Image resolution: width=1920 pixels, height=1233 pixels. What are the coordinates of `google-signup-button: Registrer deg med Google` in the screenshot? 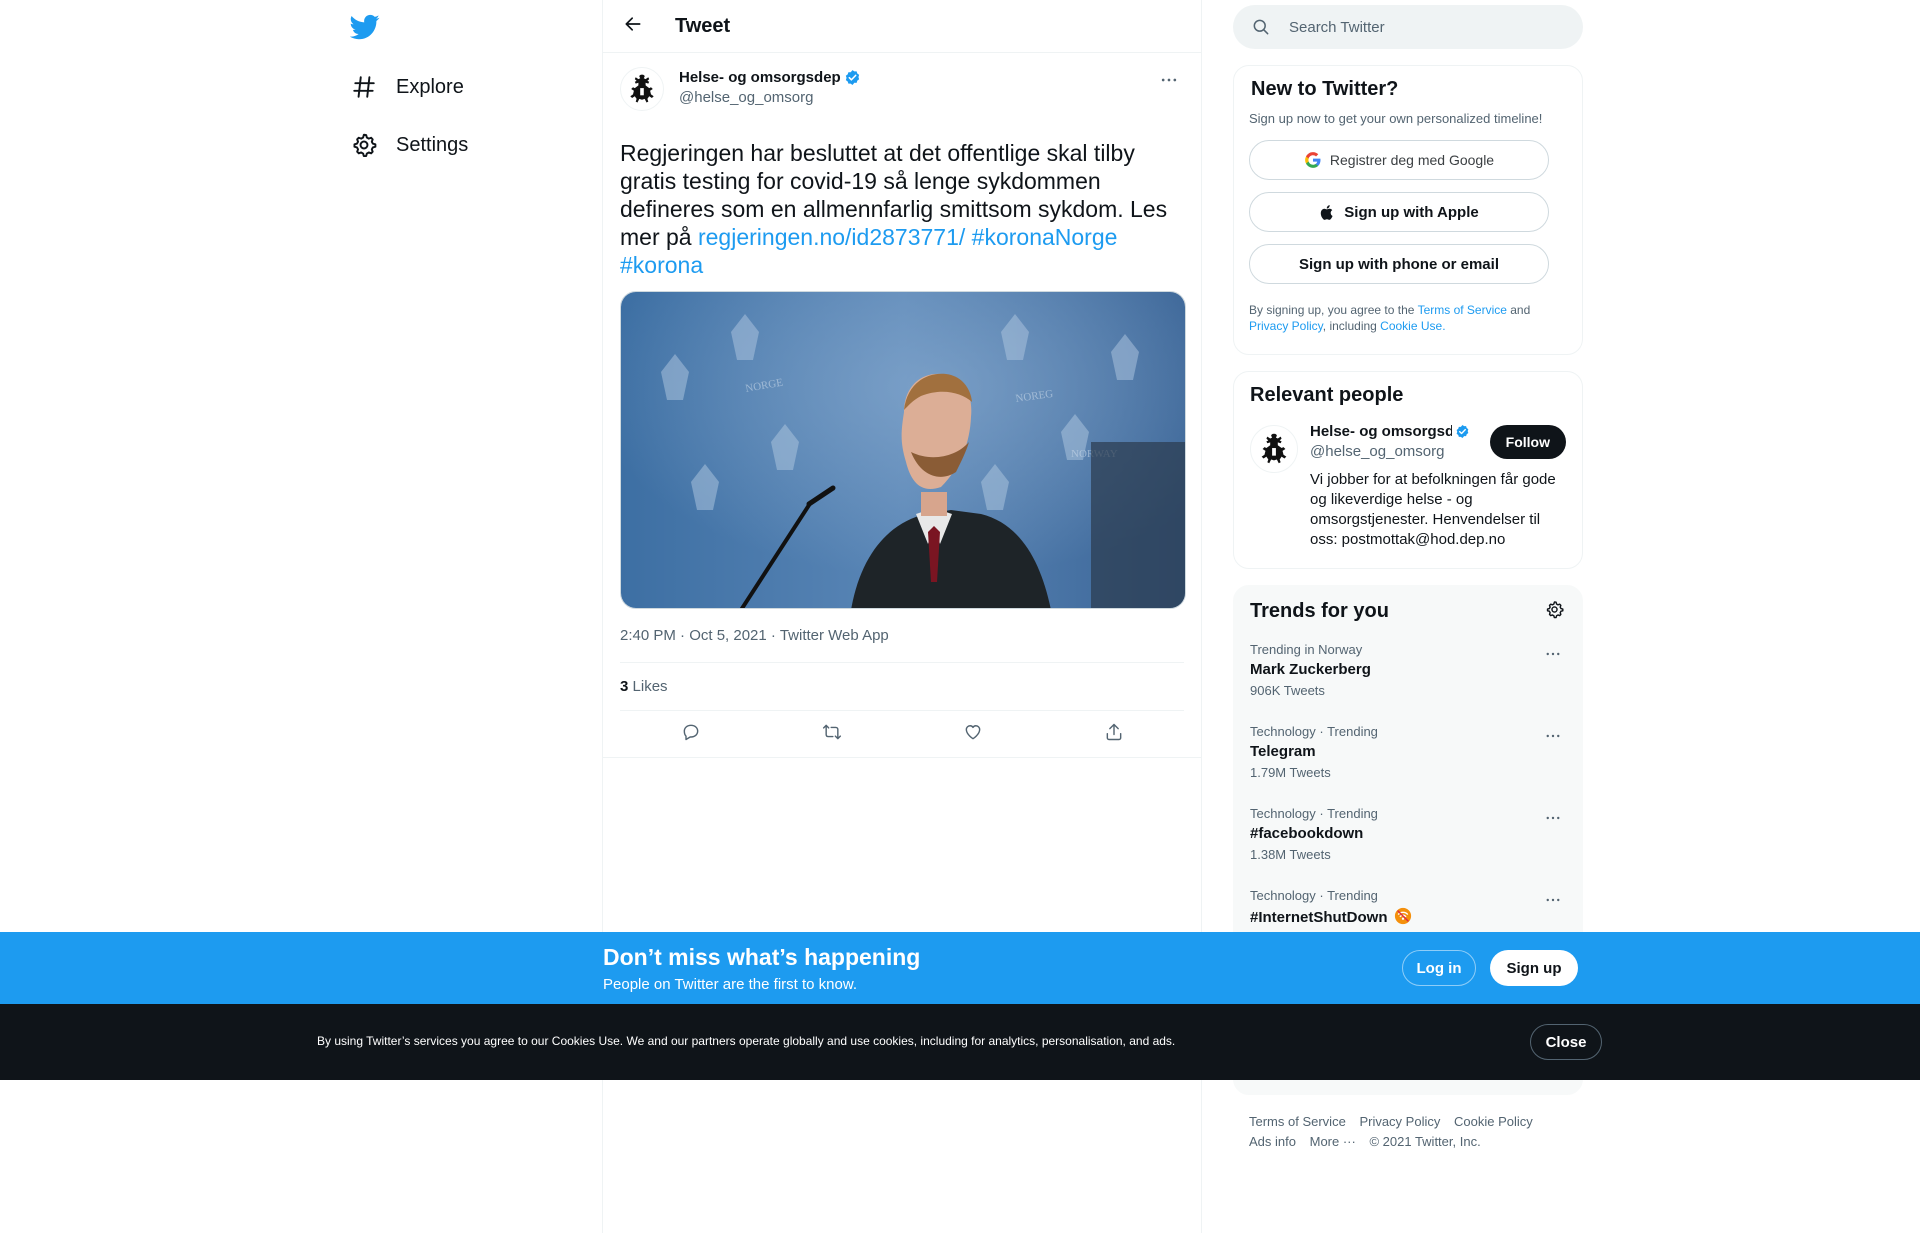 It's located at (1399, 160).